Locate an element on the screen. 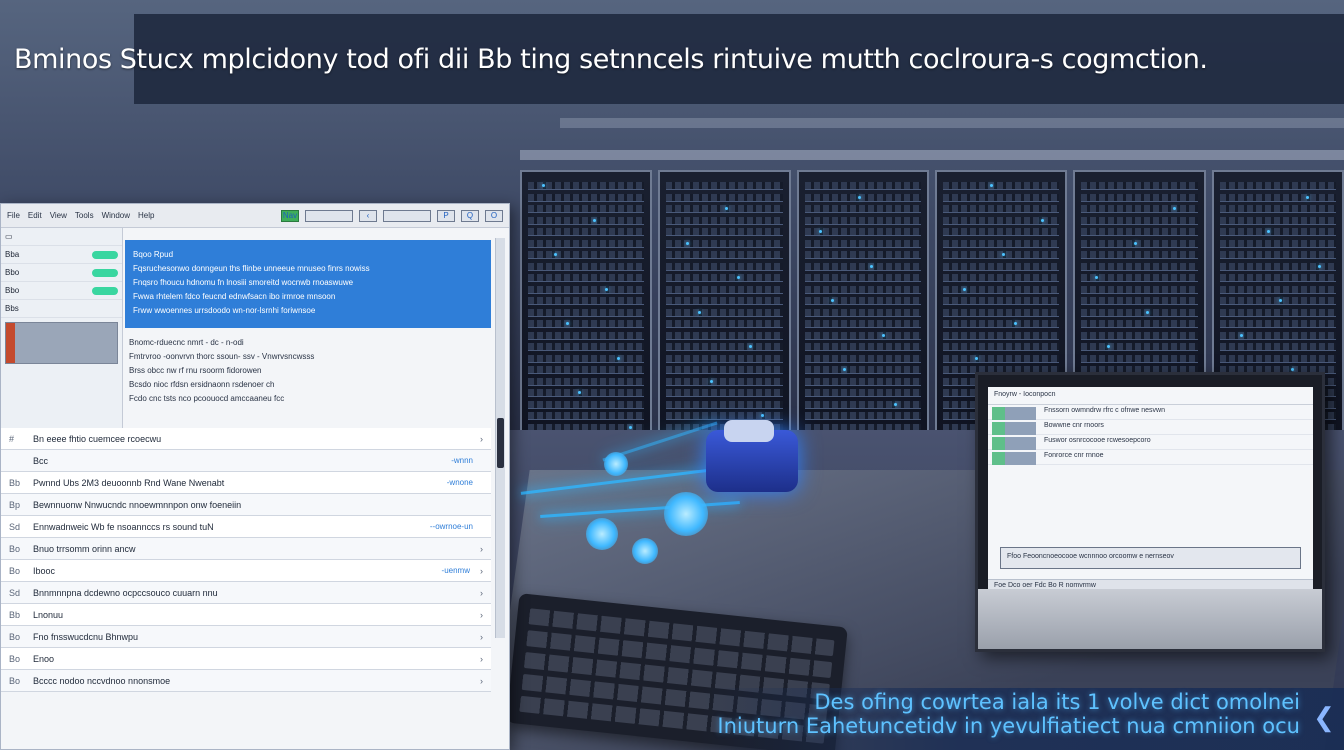 This screenshot has width=1344, height=750. list-item: Bo Fno fnsswucdcnu Bhnwpu › is located at coordinates (246, 637).